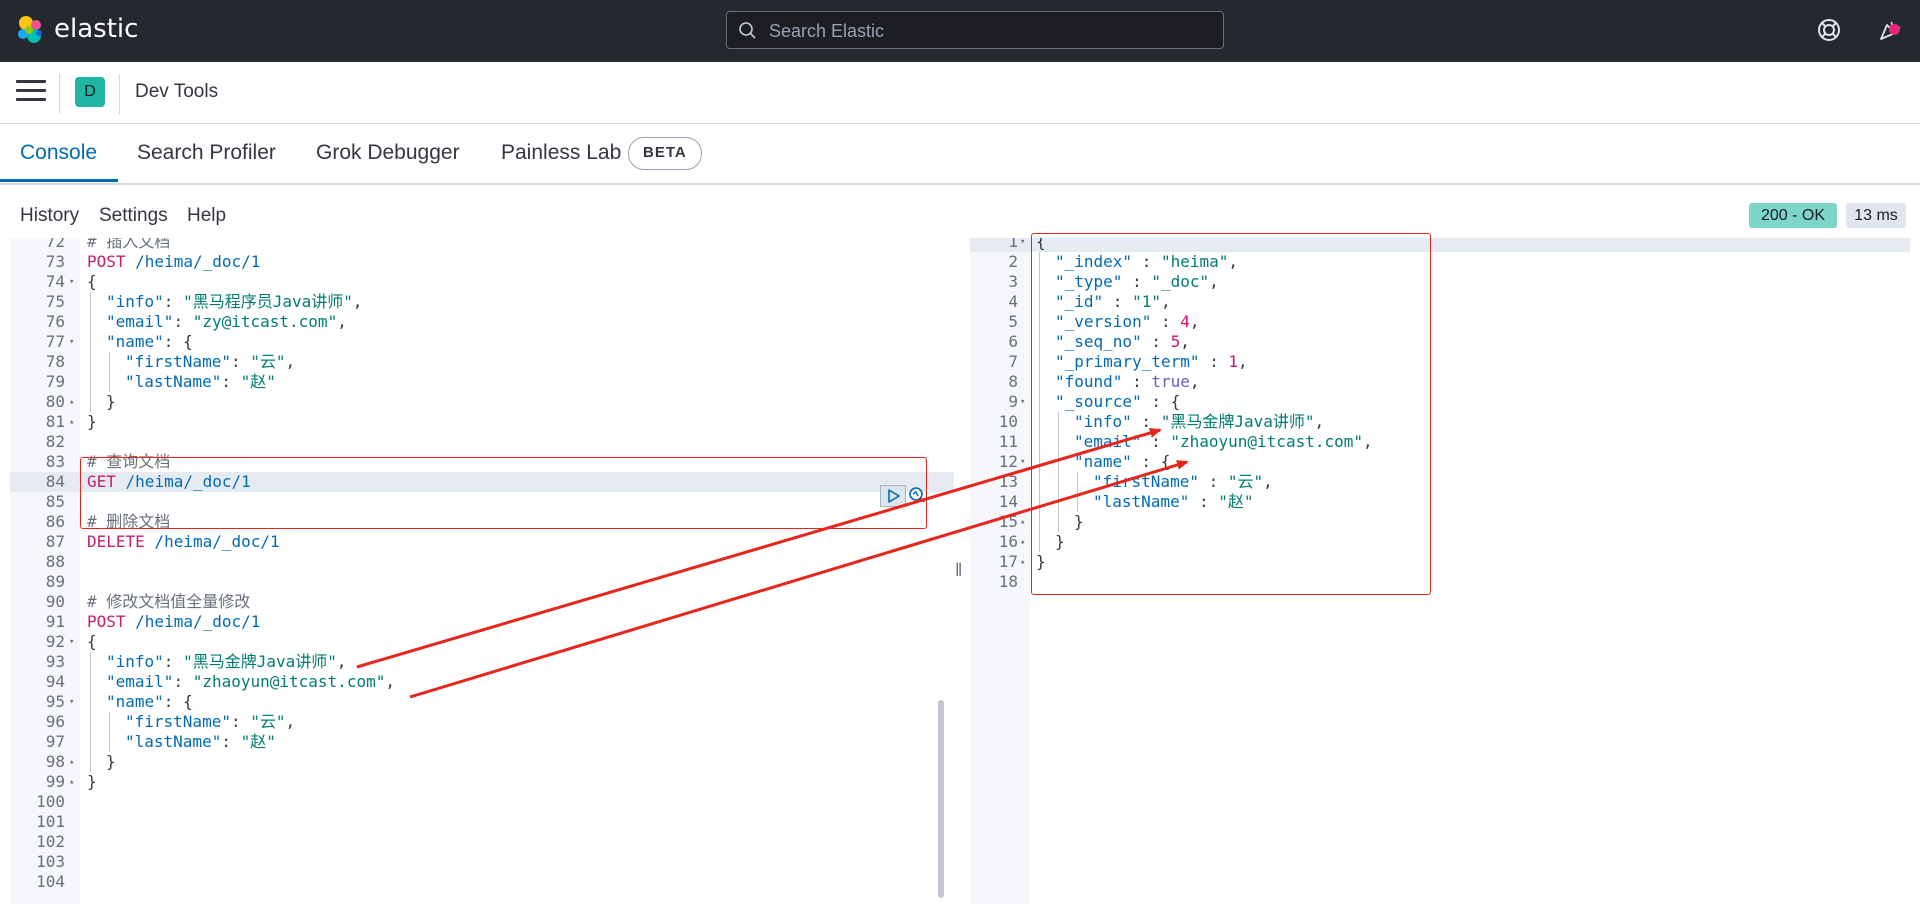 This screenshot has width=1920, height=915. Describe the element at coordinates (1008, 421) in the screenshot. I see `line-number: 10` at that location.